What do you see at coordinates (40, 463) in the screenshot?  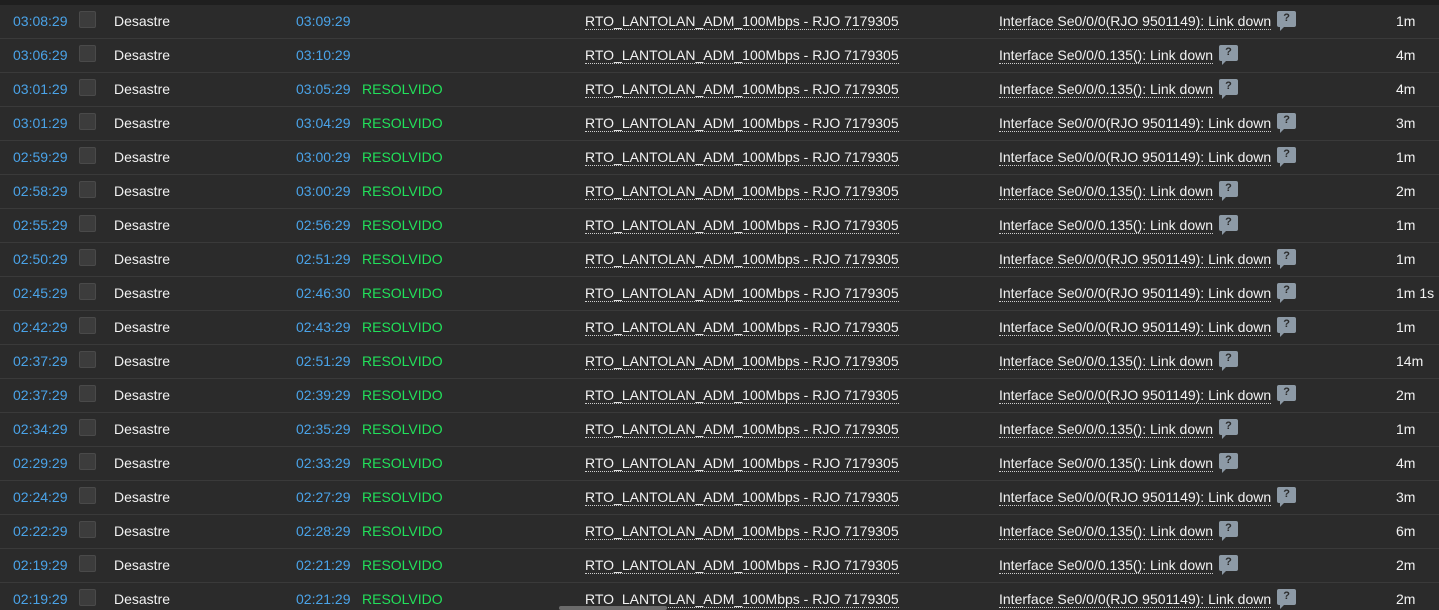 I see `event-time-link: 02:29:29` at bounding box center [40, 463].